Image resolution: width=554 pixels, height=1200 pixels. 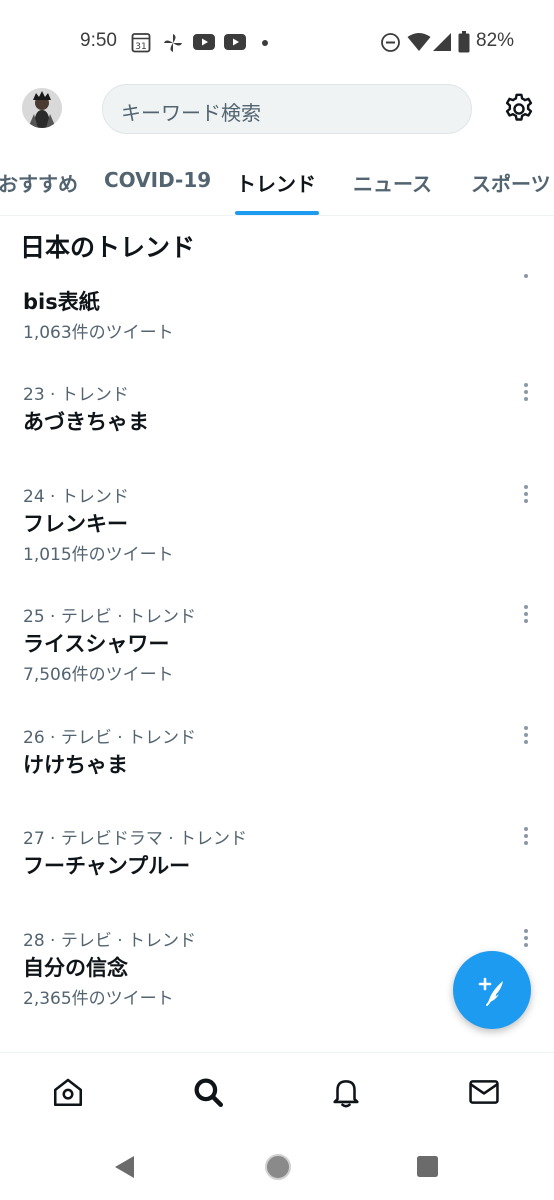 What do you see at coordinates (76, 497) in the screenshot?
I see `trend-meta: 24 · トレンド` at bounding box center [76, 497].